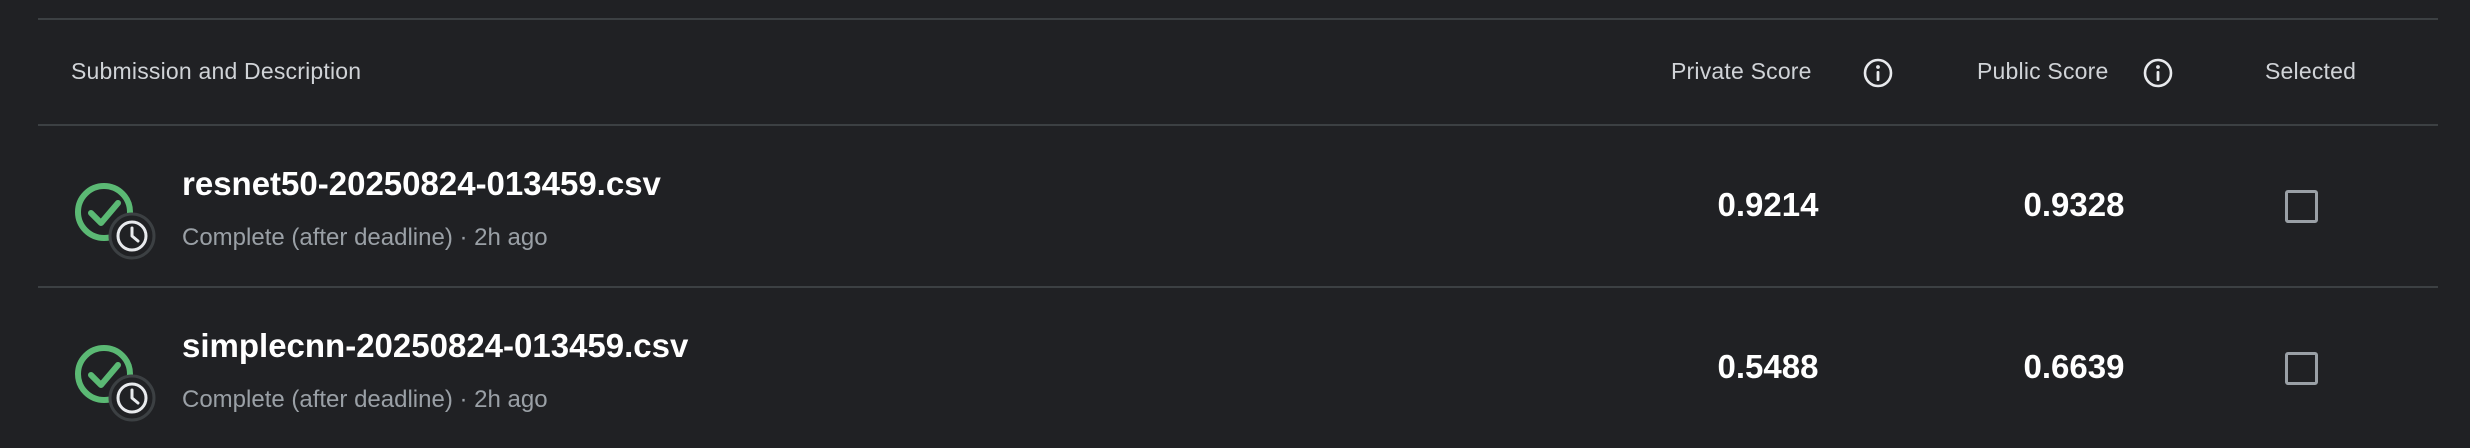 This screenshot has height=448, width=2470. Describe the element at coordinates (2043, 71) in the screenshot. I see `header-public-score: Public Score` at that location.